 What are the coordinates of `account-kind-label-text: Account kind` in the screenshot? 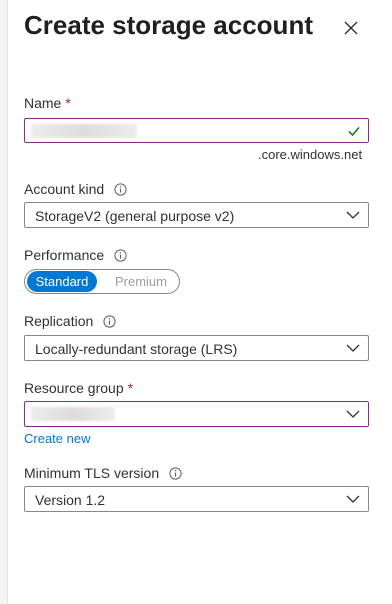 It's located at (64, 189).